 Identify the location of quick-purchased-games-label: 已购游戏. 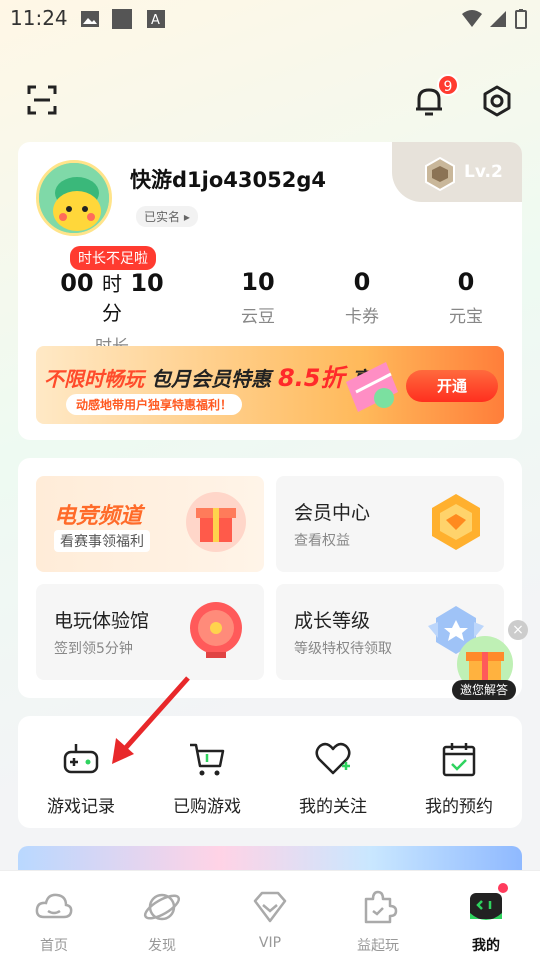
(207, 807).